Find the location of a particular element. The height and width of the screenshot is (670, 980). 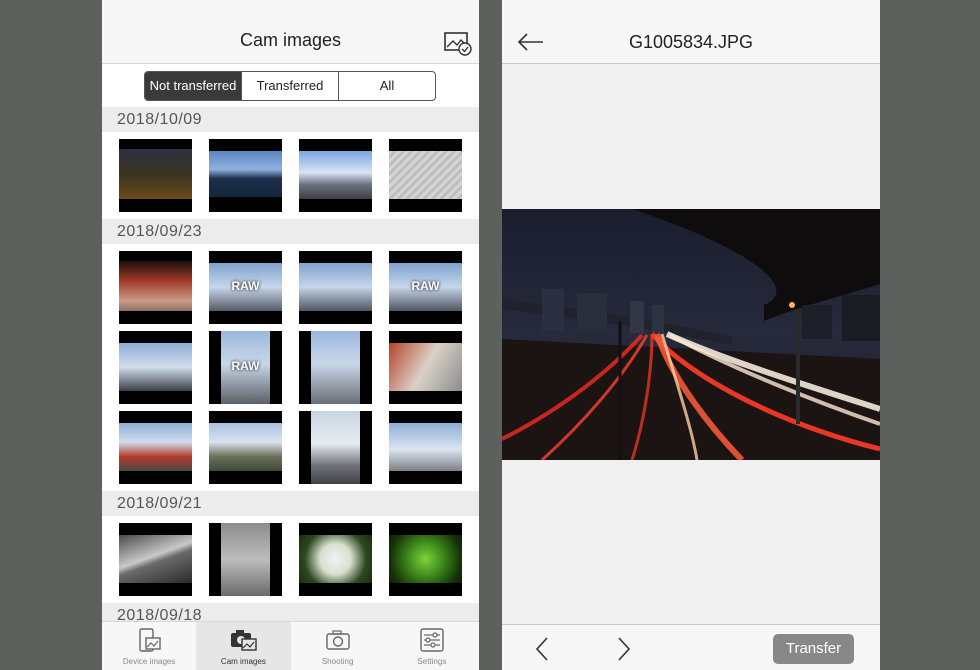

image-transfer-status-icon is located at coordinates (458, 43).